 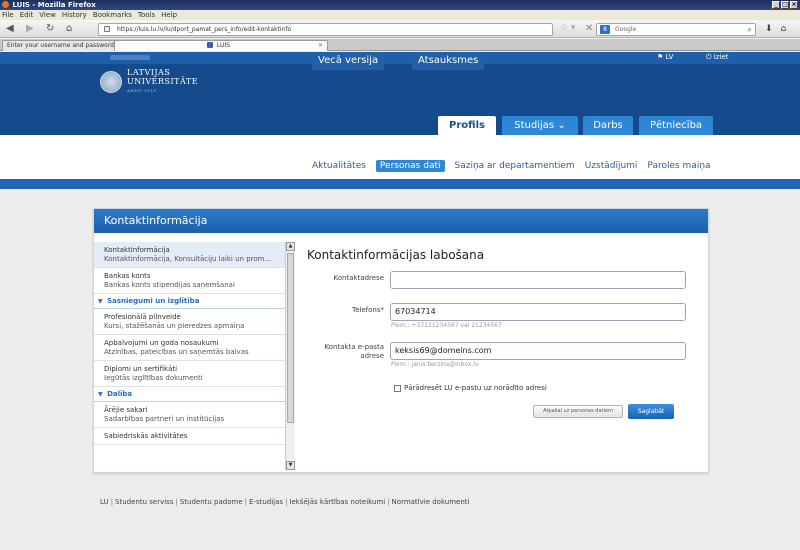 What do you see at coordinates (104, 502) in the screenshot?
I see `footer-link-lu: LU` at bounding box center [104, 502].